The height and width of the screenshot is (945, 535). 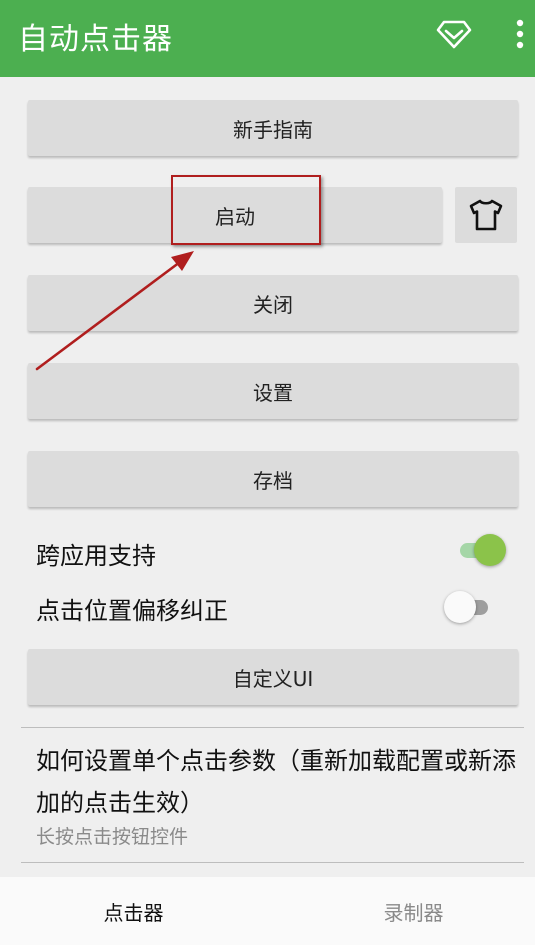 I want to click on skin-button, so click(x=486, y=215).